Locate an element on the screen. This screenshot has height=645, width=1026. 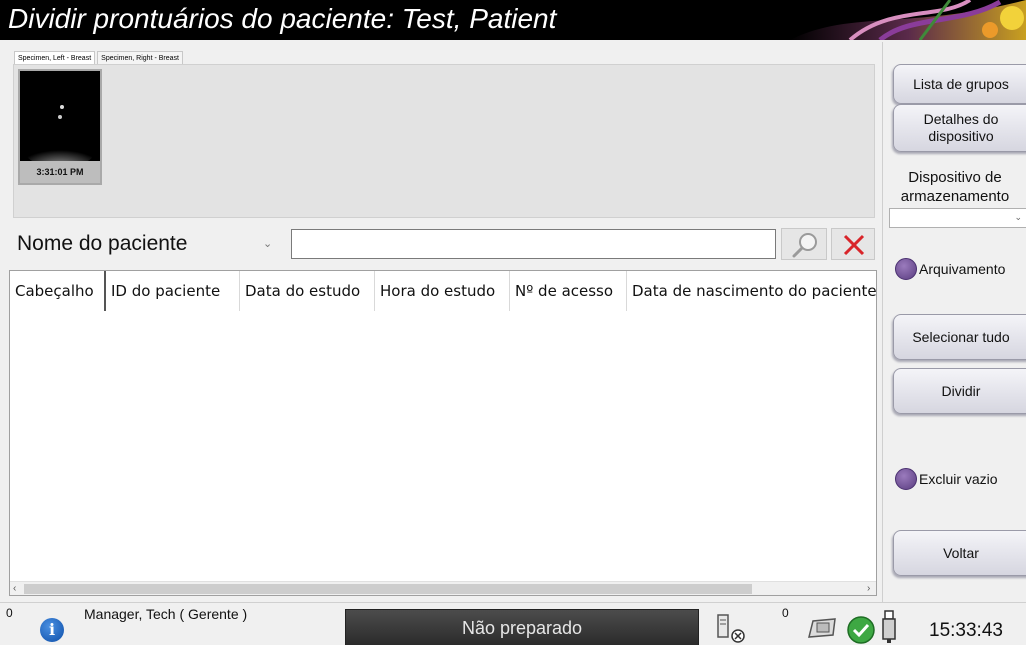
clear-button is located at coordinates (853, 244).